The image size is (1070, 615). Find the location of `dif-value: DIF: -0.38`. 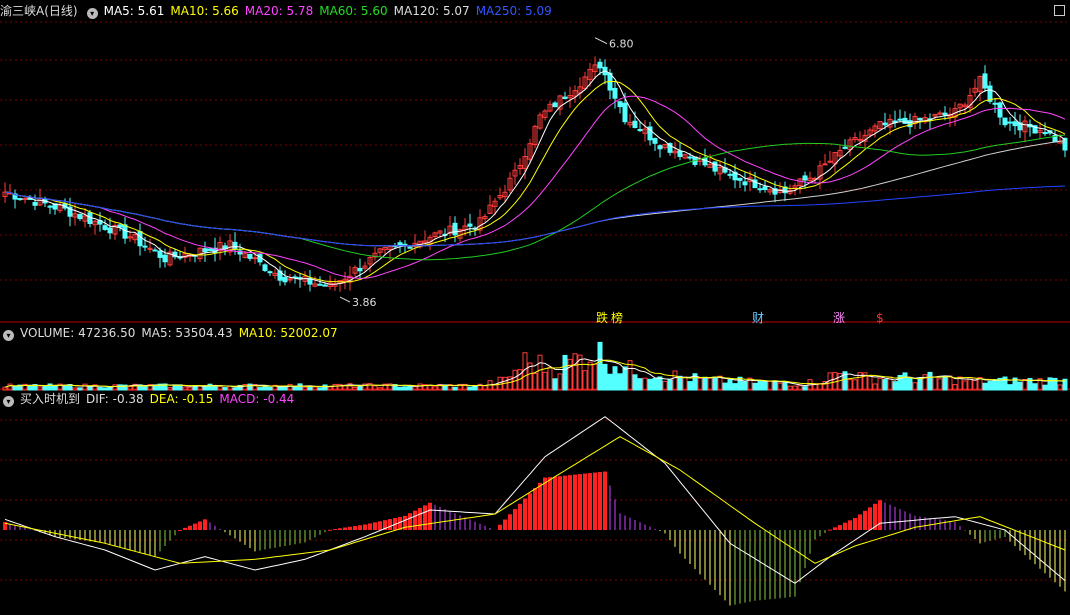

dif-value: DIF: -0.38 is located at coordinates (115, 399).